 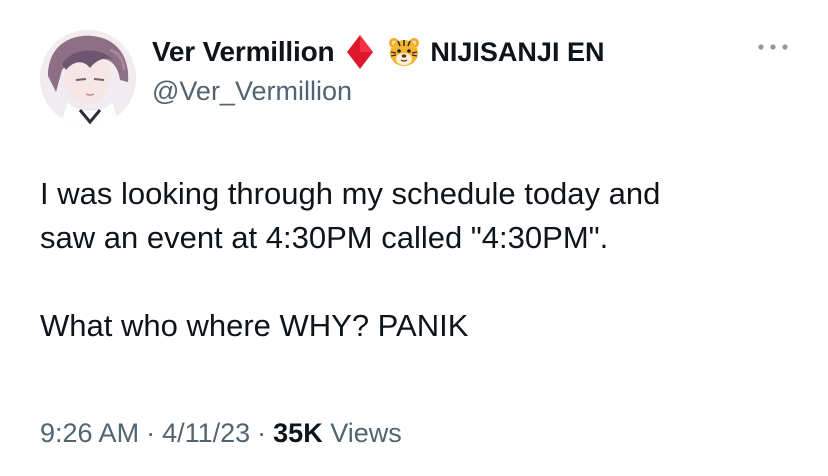 I want to click on views-label: Views, so click(x=366, y=433).